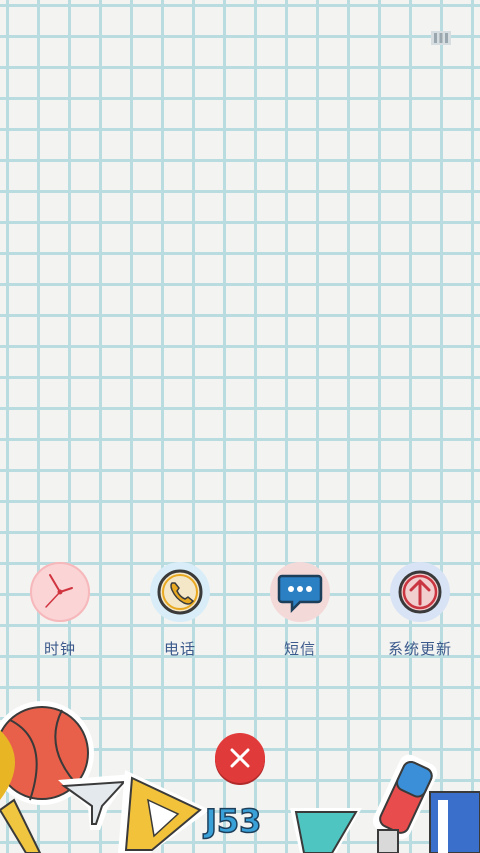  I want to click on message-icon, so click(300, 592).